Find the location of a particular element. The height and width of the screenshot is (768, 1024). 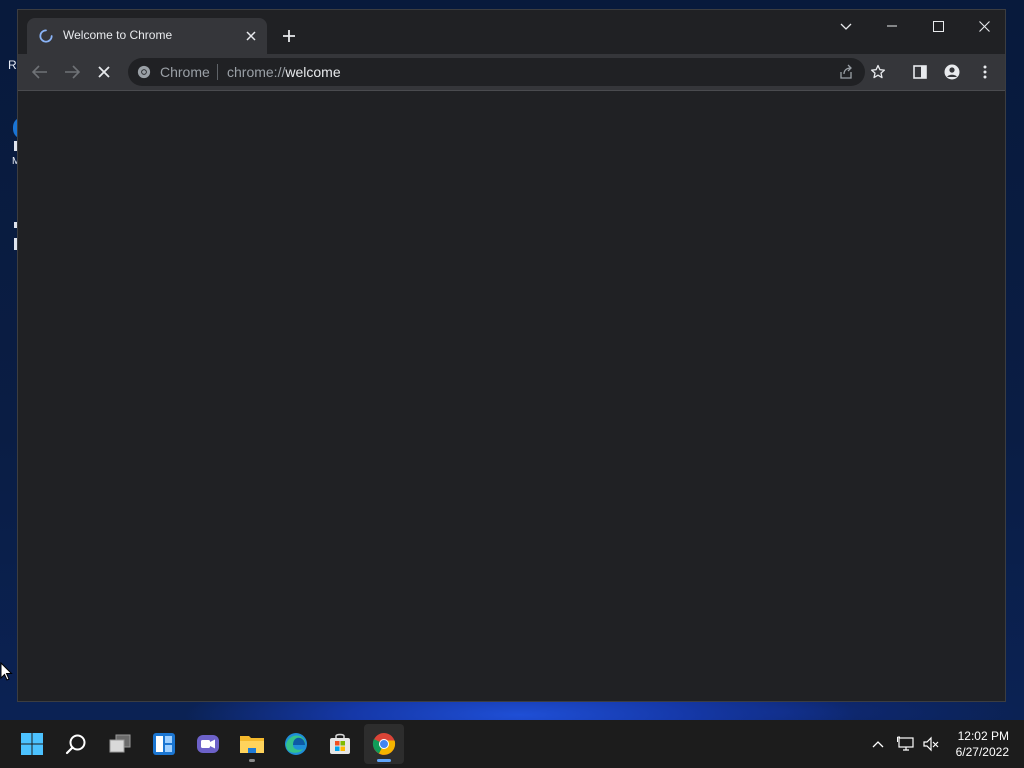

omnibox-divider is located at coordinates (217, 72).